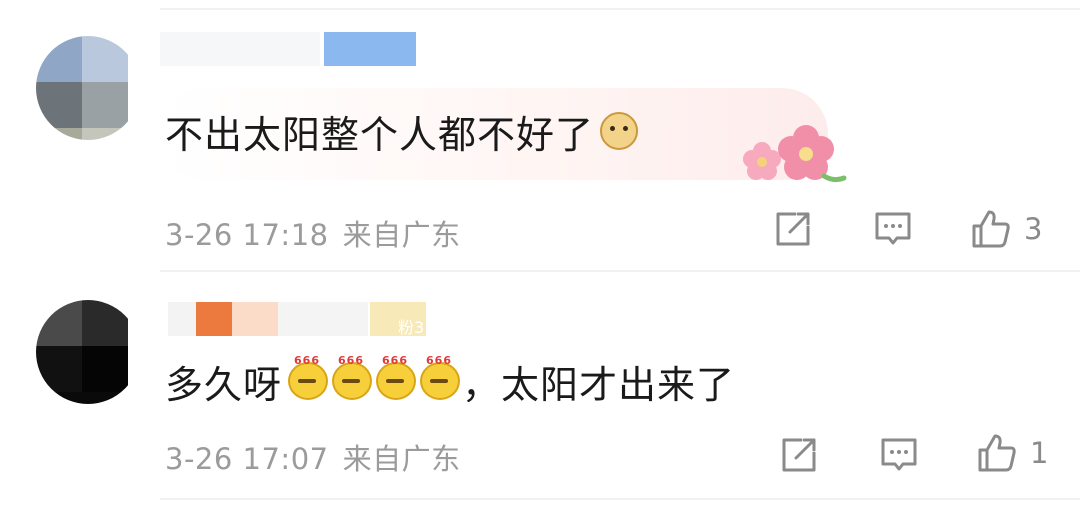 Image resolution: width=1080 pixels, height=508 pixels. I want to click on bottom-divider, so click(620, 499).